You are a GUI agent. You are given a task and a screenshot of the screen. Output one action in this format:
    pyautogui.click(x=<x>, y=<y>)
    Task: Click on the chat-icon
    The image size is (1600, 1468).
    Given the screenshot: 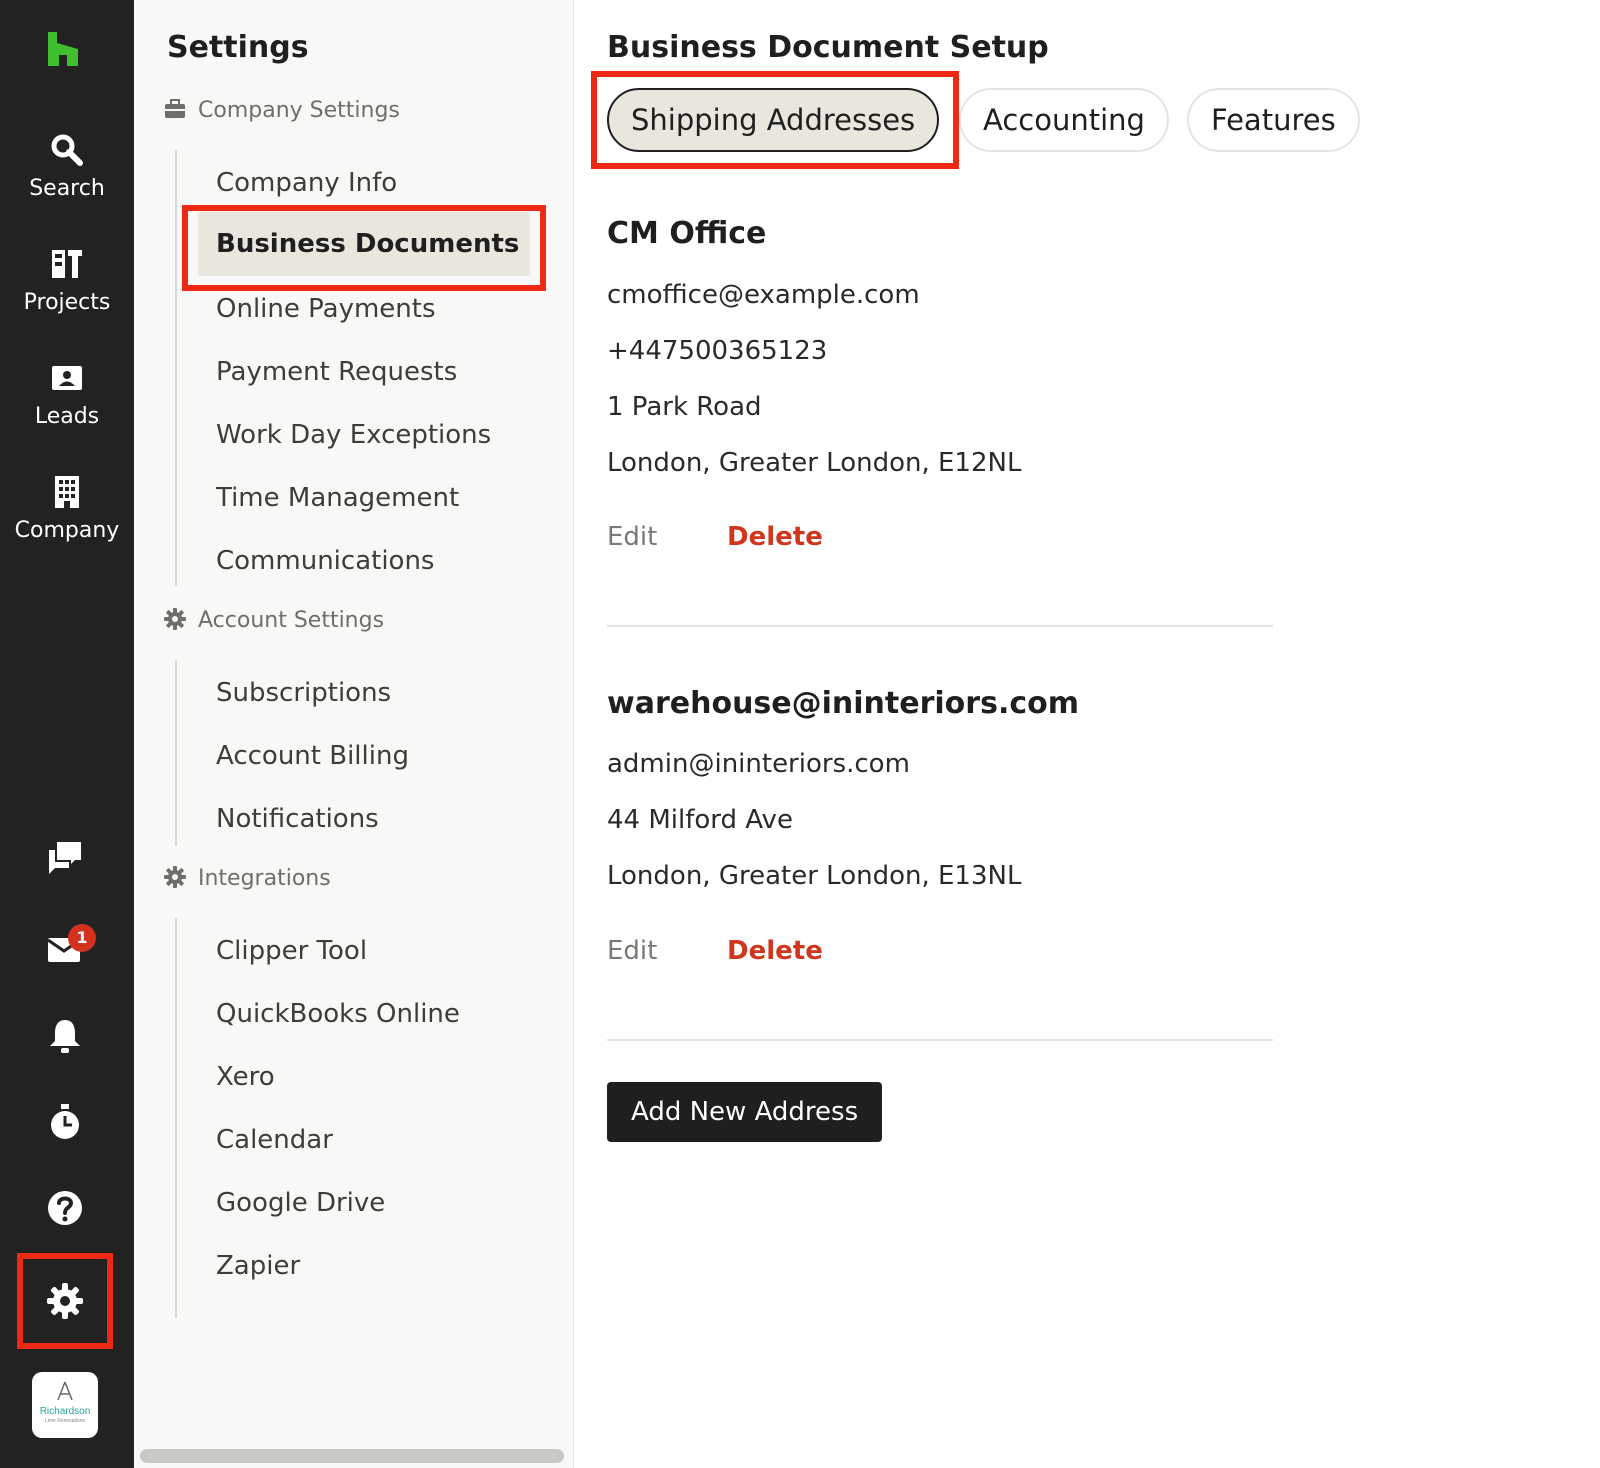 What is the action you would take?
    pyautogui.click(x=65, y=858)
    